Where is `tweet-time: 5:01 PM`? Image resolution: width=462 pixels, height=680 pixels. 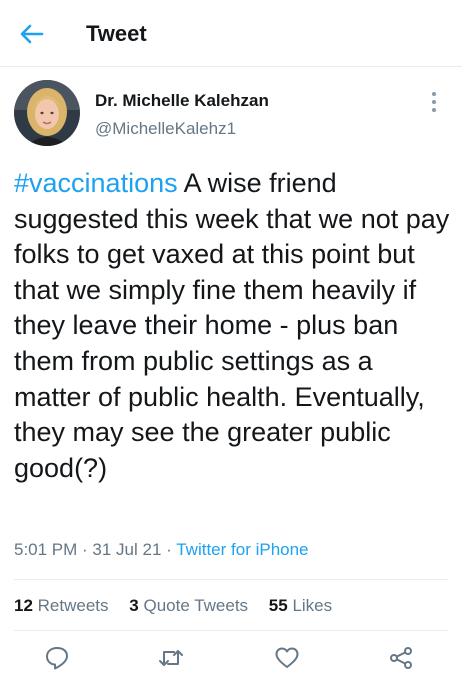 tweet-time: 5:01 PM is located at coordinates (46, 549).